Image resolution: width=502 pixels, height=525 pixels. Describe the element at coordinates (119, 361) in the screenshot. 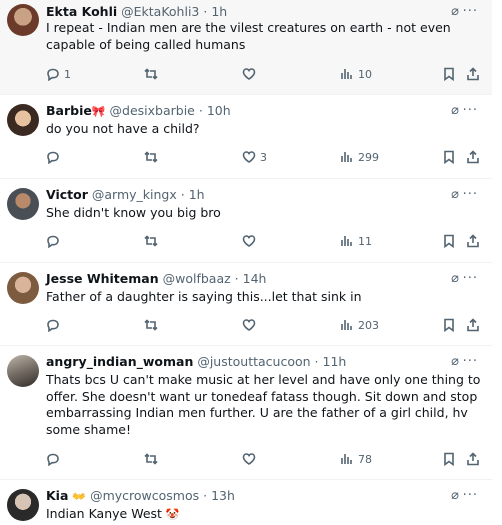

I see `author-name: angry_indian_woman` at that location.